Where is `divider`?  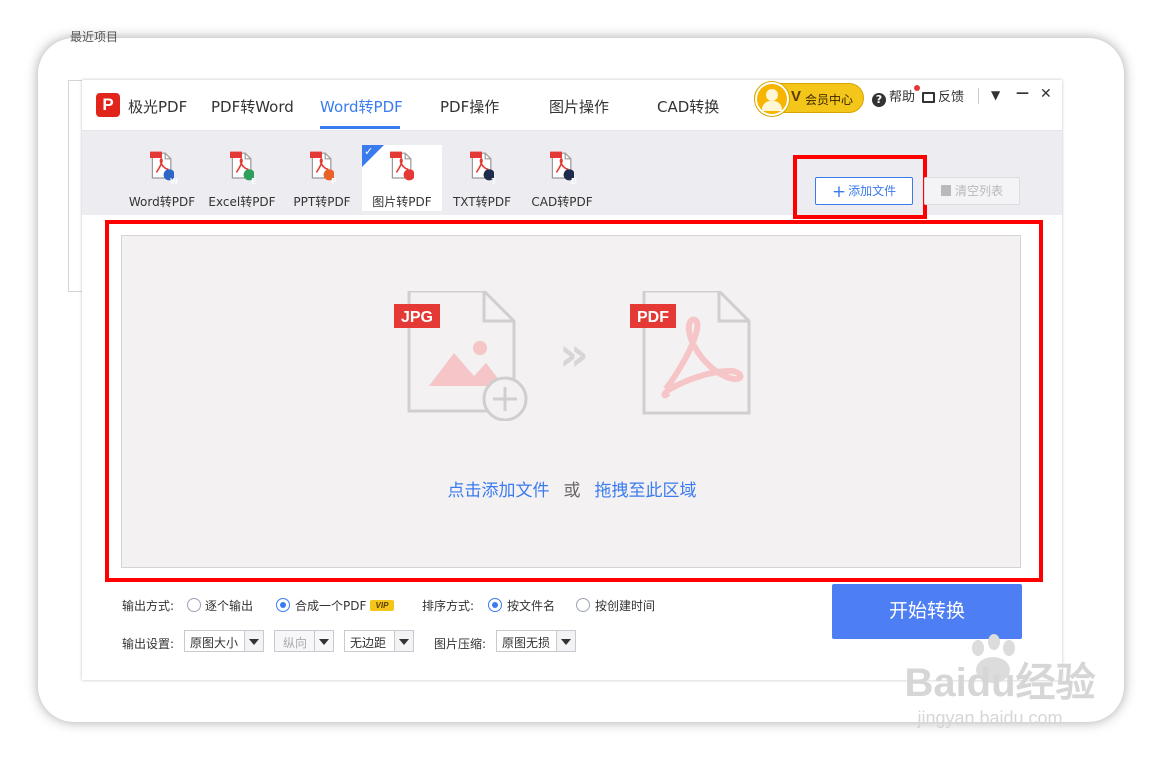 divider is located at coordinates (978, 96).